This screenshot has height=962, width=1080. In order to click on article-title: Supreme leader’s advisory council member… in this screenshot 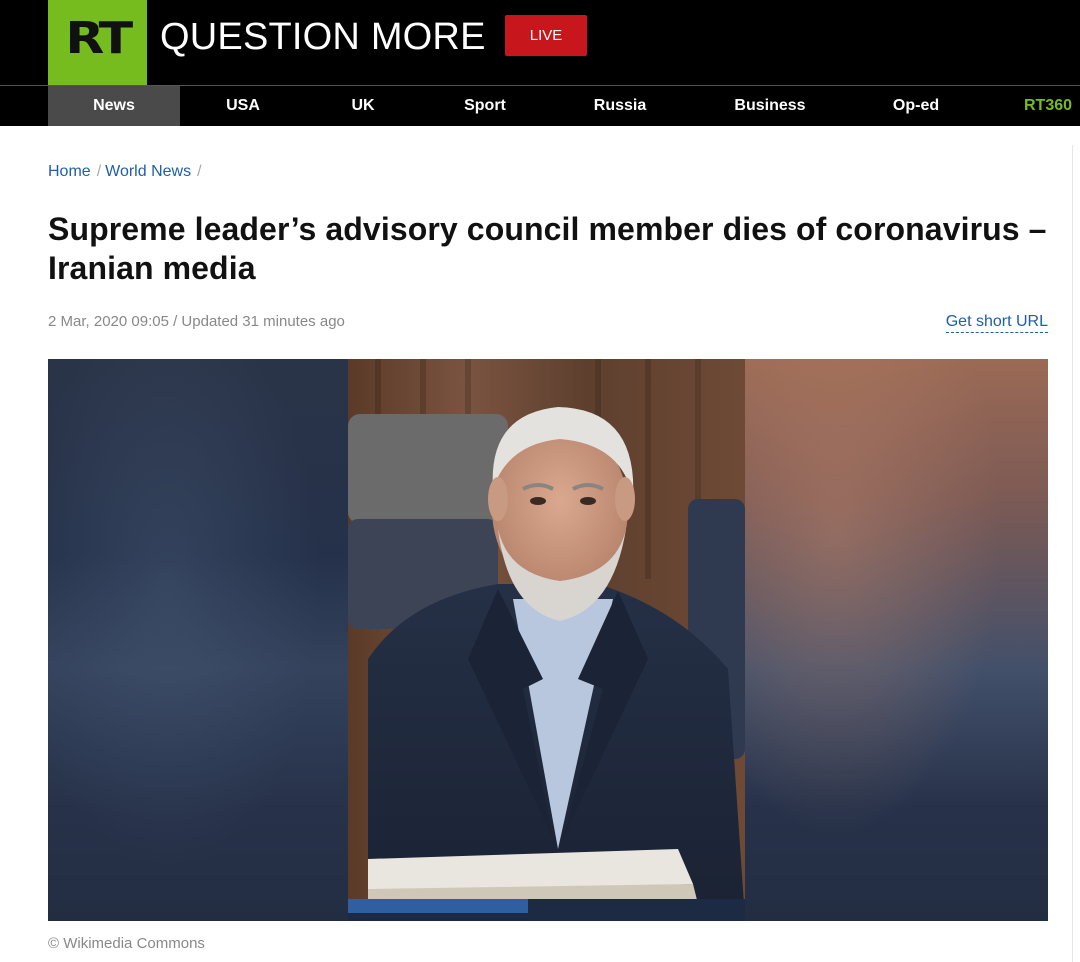, I will do `click(548, 249)`.